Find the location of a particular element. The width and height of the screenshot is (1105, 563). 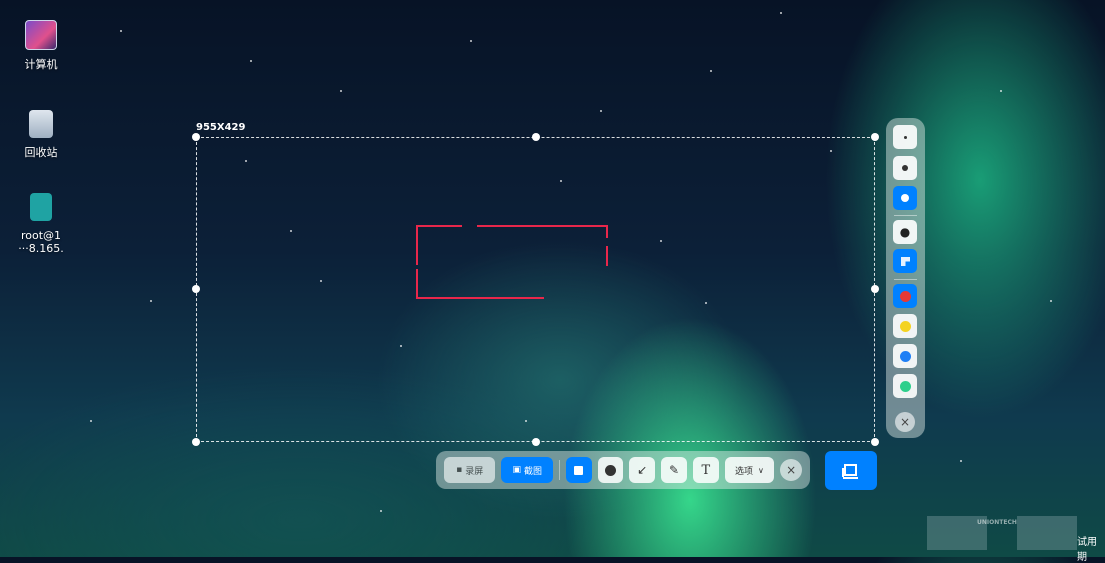

resize-handle-tl is located at coordinates (196, 137).